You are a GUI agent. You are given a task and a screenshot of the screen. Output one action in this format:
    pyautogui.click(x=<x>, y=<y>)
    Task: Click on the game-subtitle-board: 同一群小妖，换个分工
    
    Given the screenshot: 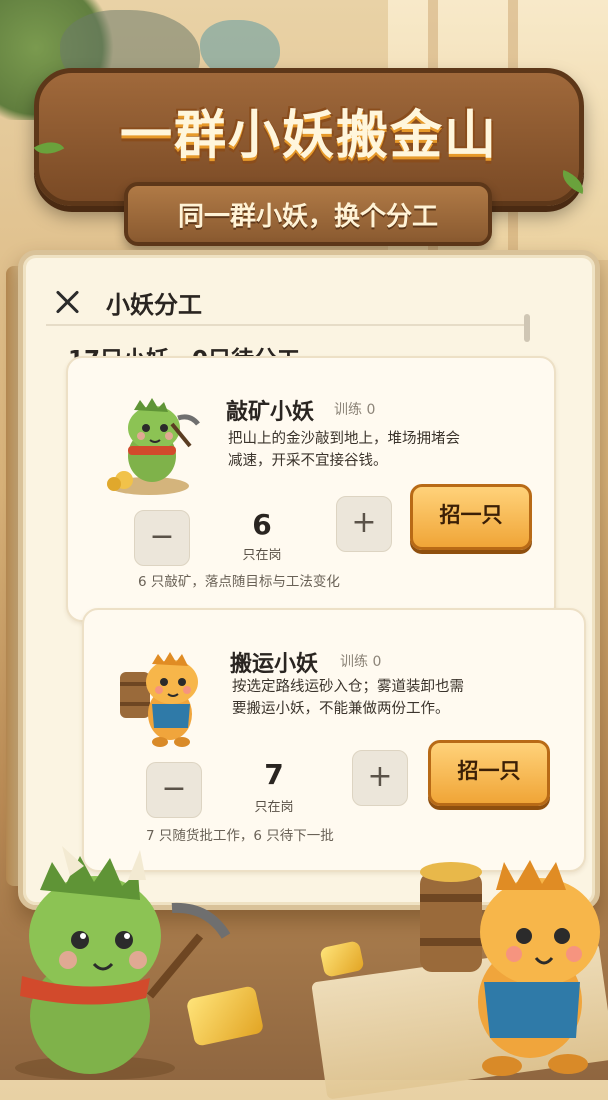 What is the action you would take?
    pyautogui.click(x=308, y=214)
    